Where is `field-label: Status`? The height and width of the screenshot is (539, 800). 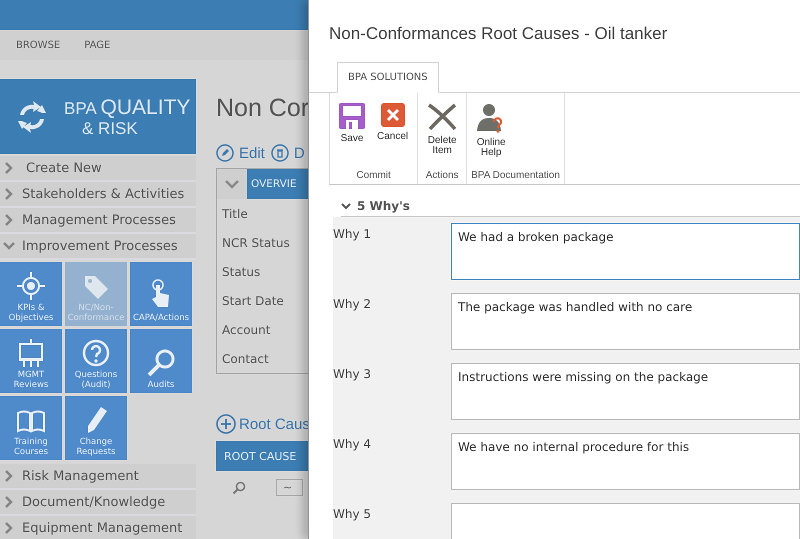 field-label: Status is located at coordinates (241, 272).